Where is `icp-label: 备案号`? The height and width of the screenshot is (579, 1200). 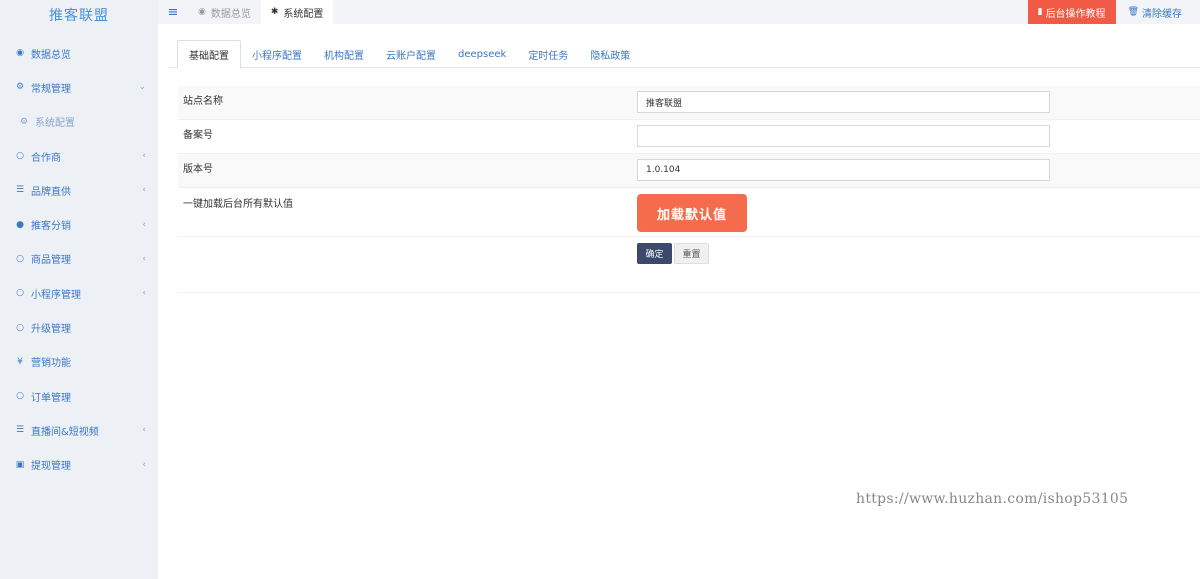 icp-label: 备案号 is located at coordinates (198, 135).